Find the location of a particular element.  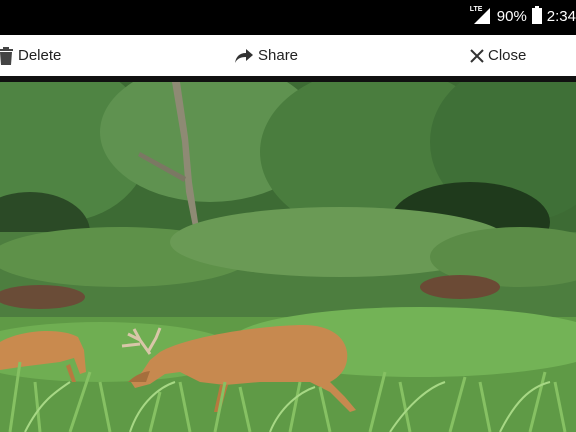

delete-label: Delete is located at coordinates (40, 55).